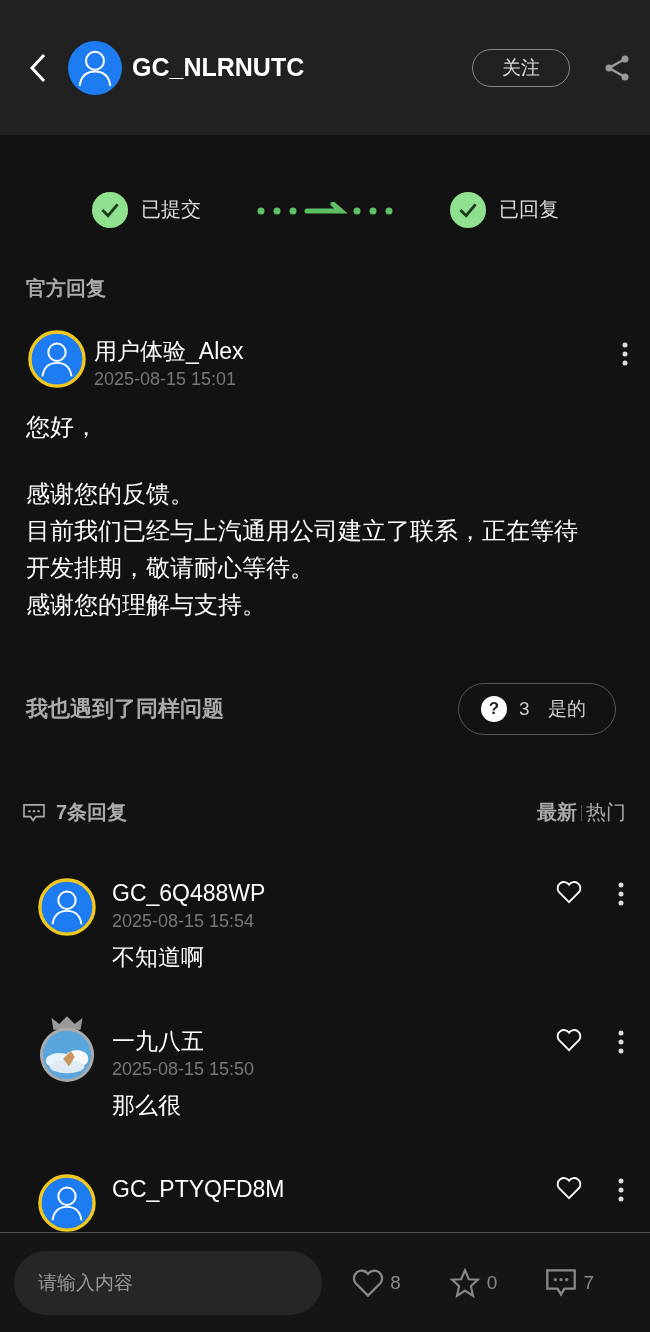  What do you see at coordinates (199, 1189) in the screenshot?
I see `author-name: GC_PTYQFD8M` at bounding box center [199, 1189].